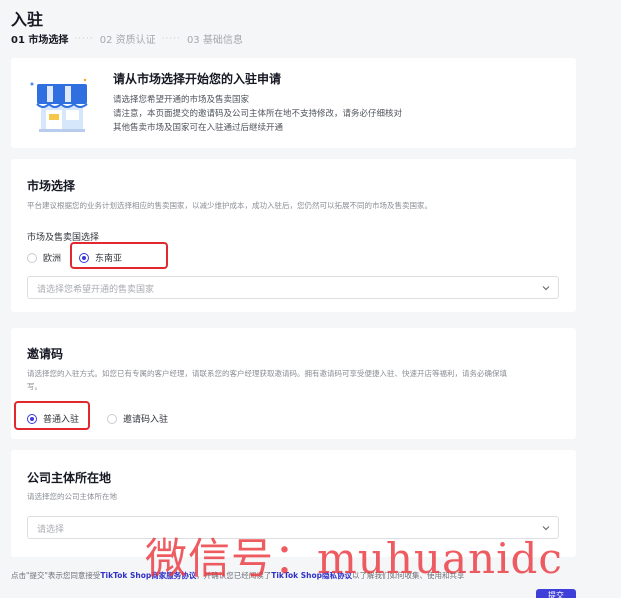 The image size is (621, 598). I want to click on company-title: 公司主体所在地, so click(69, 478).